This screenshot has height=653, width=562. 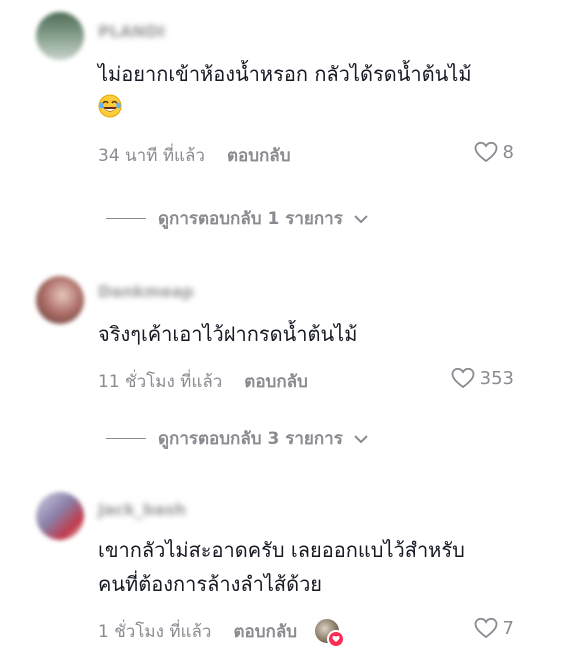 I want to click on view-replies-label: ดูการตอบกลับ 1 รายการ, so click(x=250, y=219).